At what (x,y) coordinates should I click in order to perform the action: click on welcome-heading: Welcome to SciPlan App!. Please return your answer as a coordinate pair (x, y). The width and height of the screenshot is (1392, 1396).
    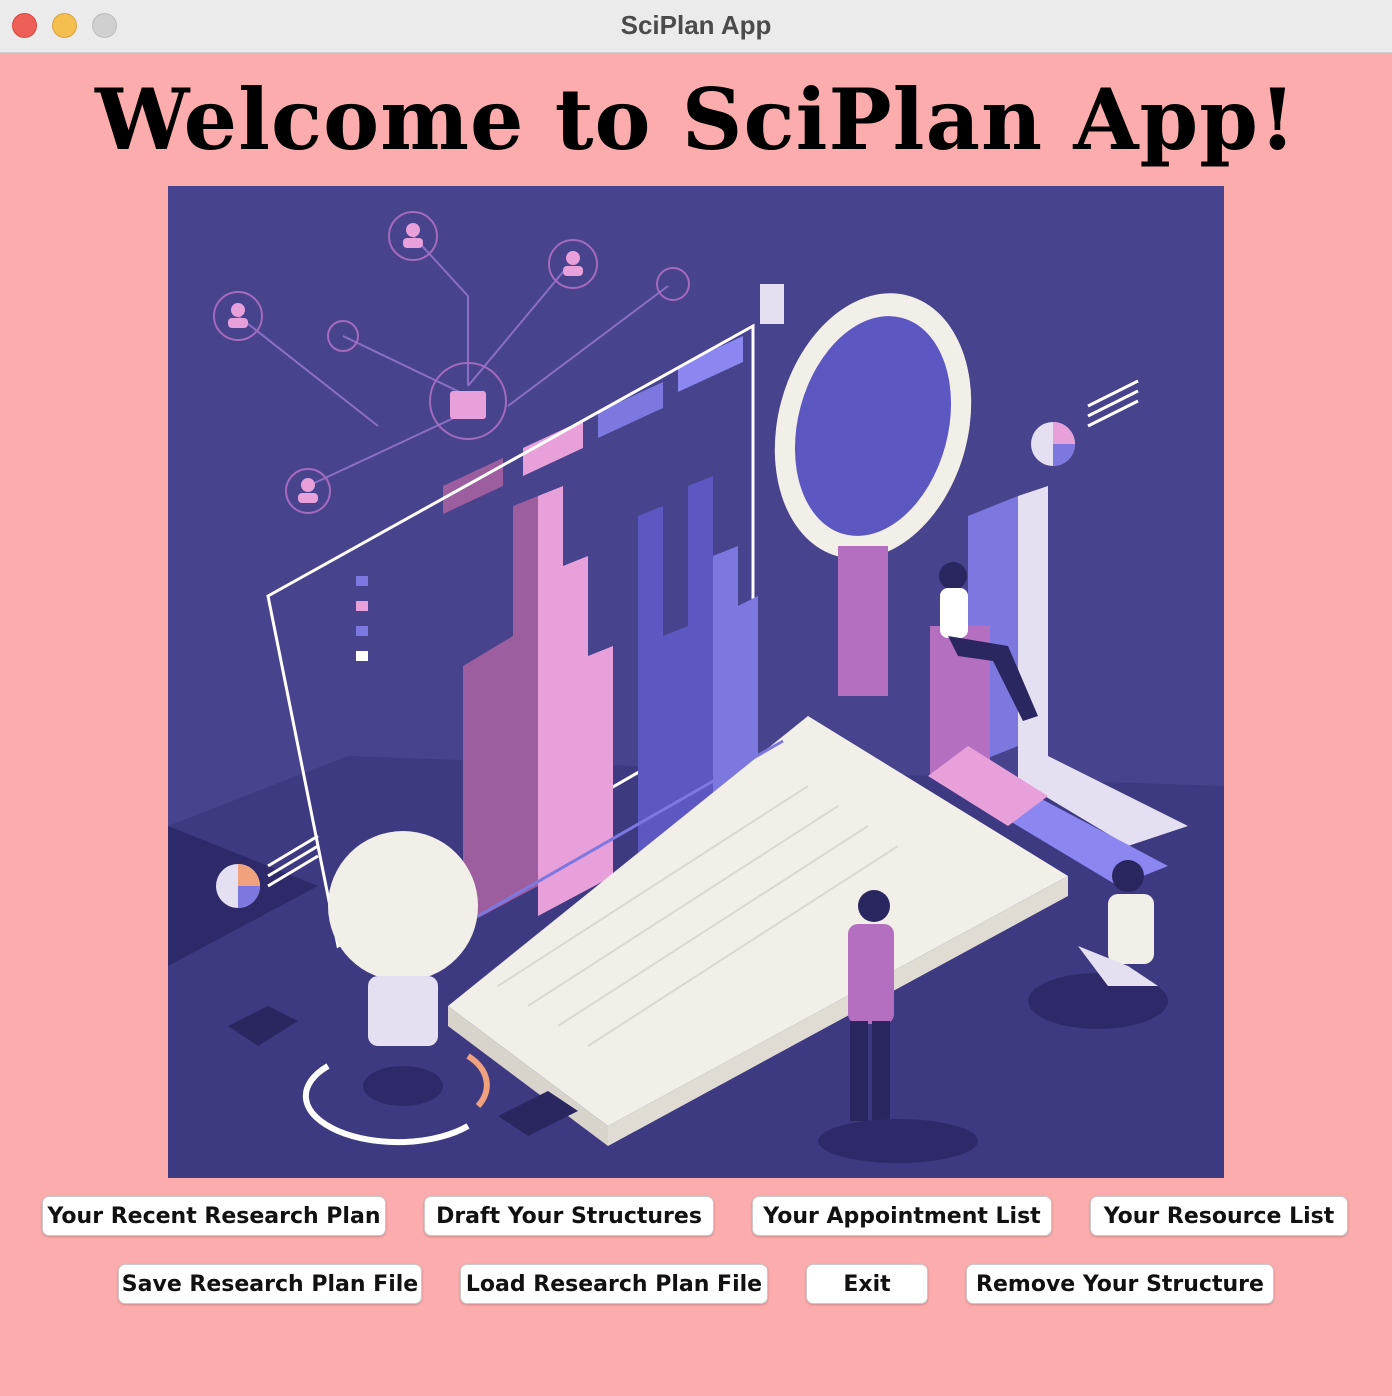
    Looking at the image, I should click on (696, 119).